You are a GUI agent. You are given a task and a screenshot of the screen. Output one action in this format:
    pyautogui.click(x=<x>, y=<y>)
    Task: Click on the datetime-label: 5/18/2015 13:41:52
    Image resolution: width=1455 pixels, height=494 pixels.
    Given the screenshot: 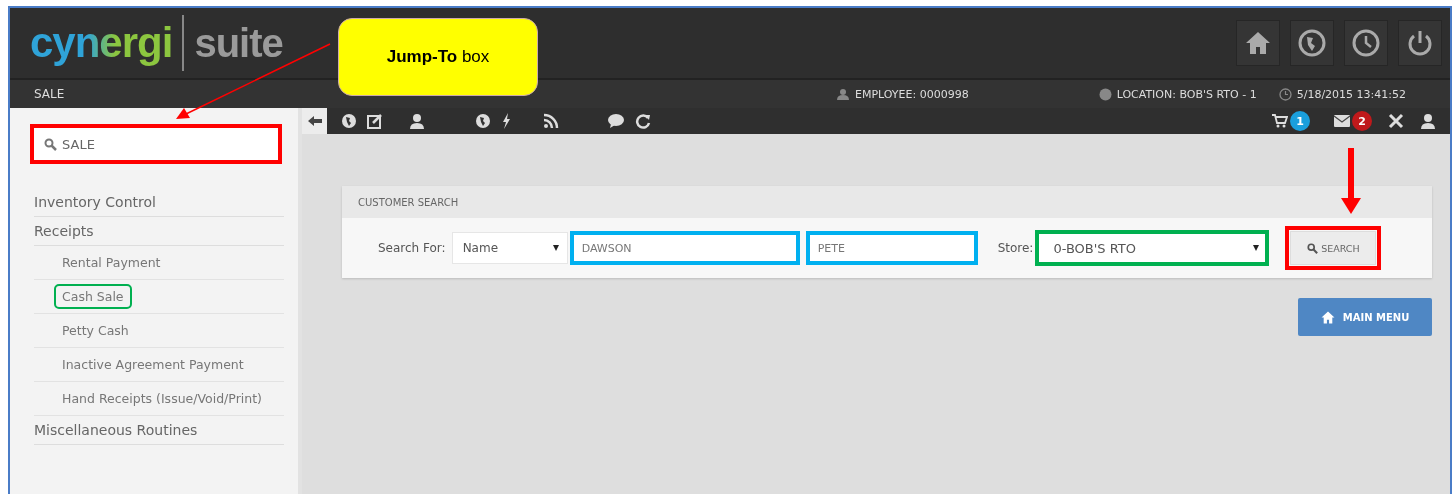 What is the action you would take?
    pyautogui.click(x=1351, y=94)
    